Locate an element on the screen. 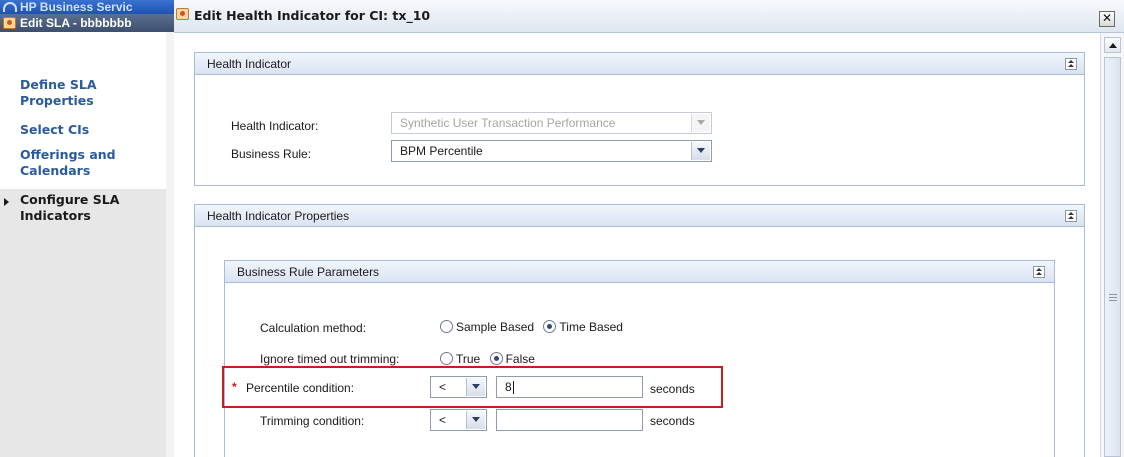  true-radio is located at coordinates (446, 359).